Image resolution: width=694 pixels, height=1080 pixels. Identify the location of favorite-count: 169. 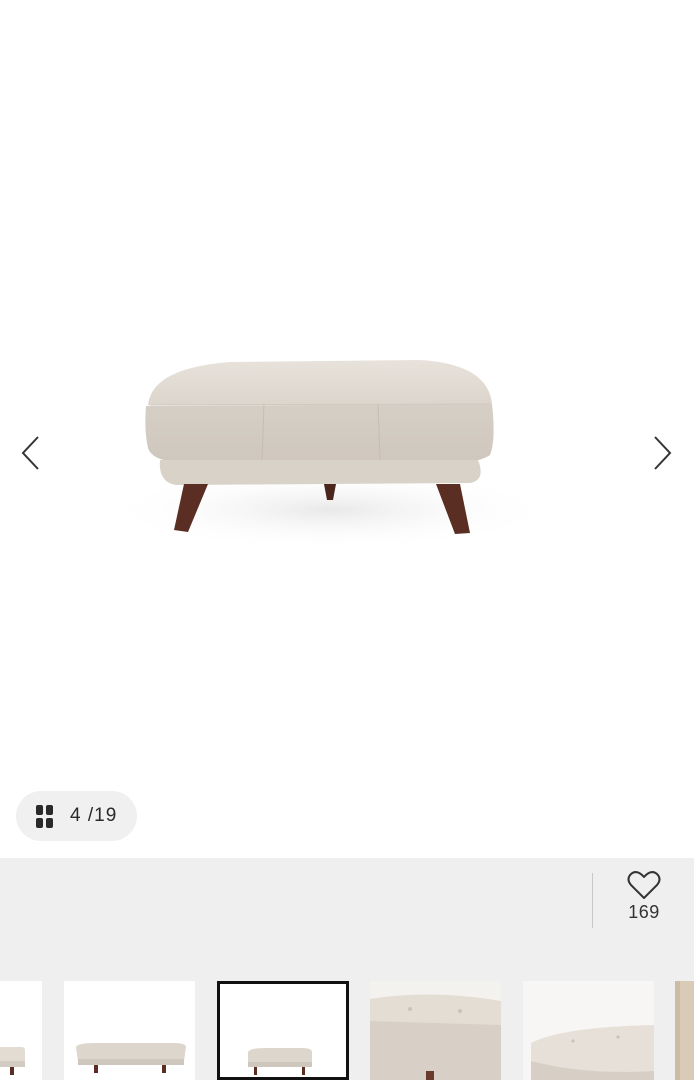
(644, 912).